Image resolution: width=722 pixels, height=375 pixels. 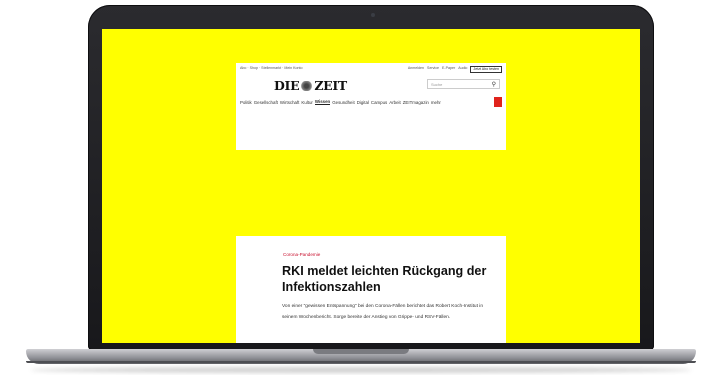 I want to click on search-icon: ⚲, so click(x=494, y=84).